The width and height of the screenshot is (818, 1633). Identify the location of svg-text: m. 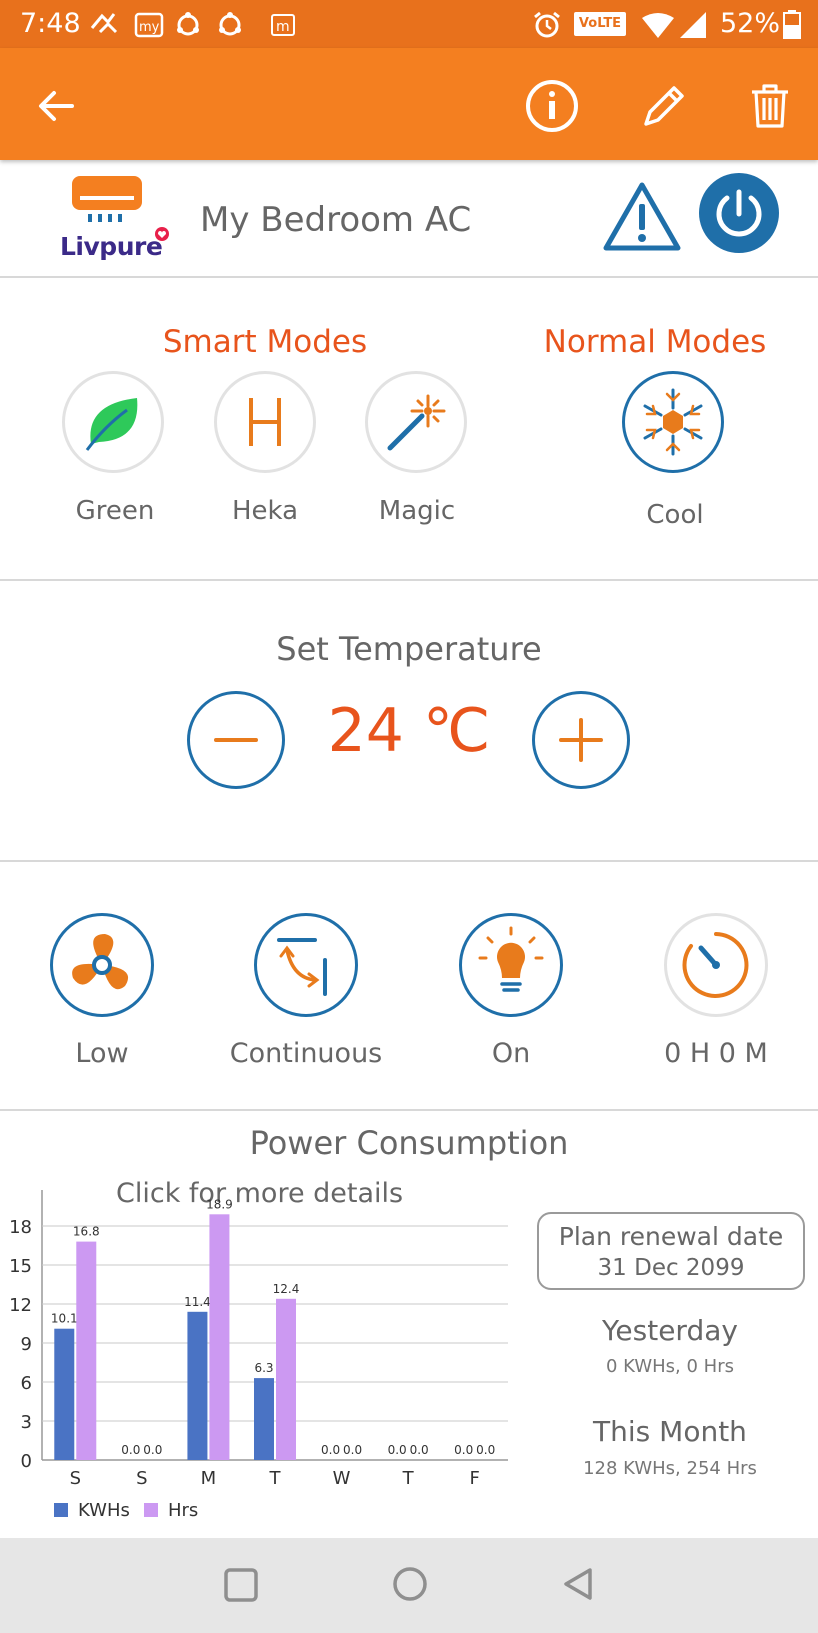
(283, 27).